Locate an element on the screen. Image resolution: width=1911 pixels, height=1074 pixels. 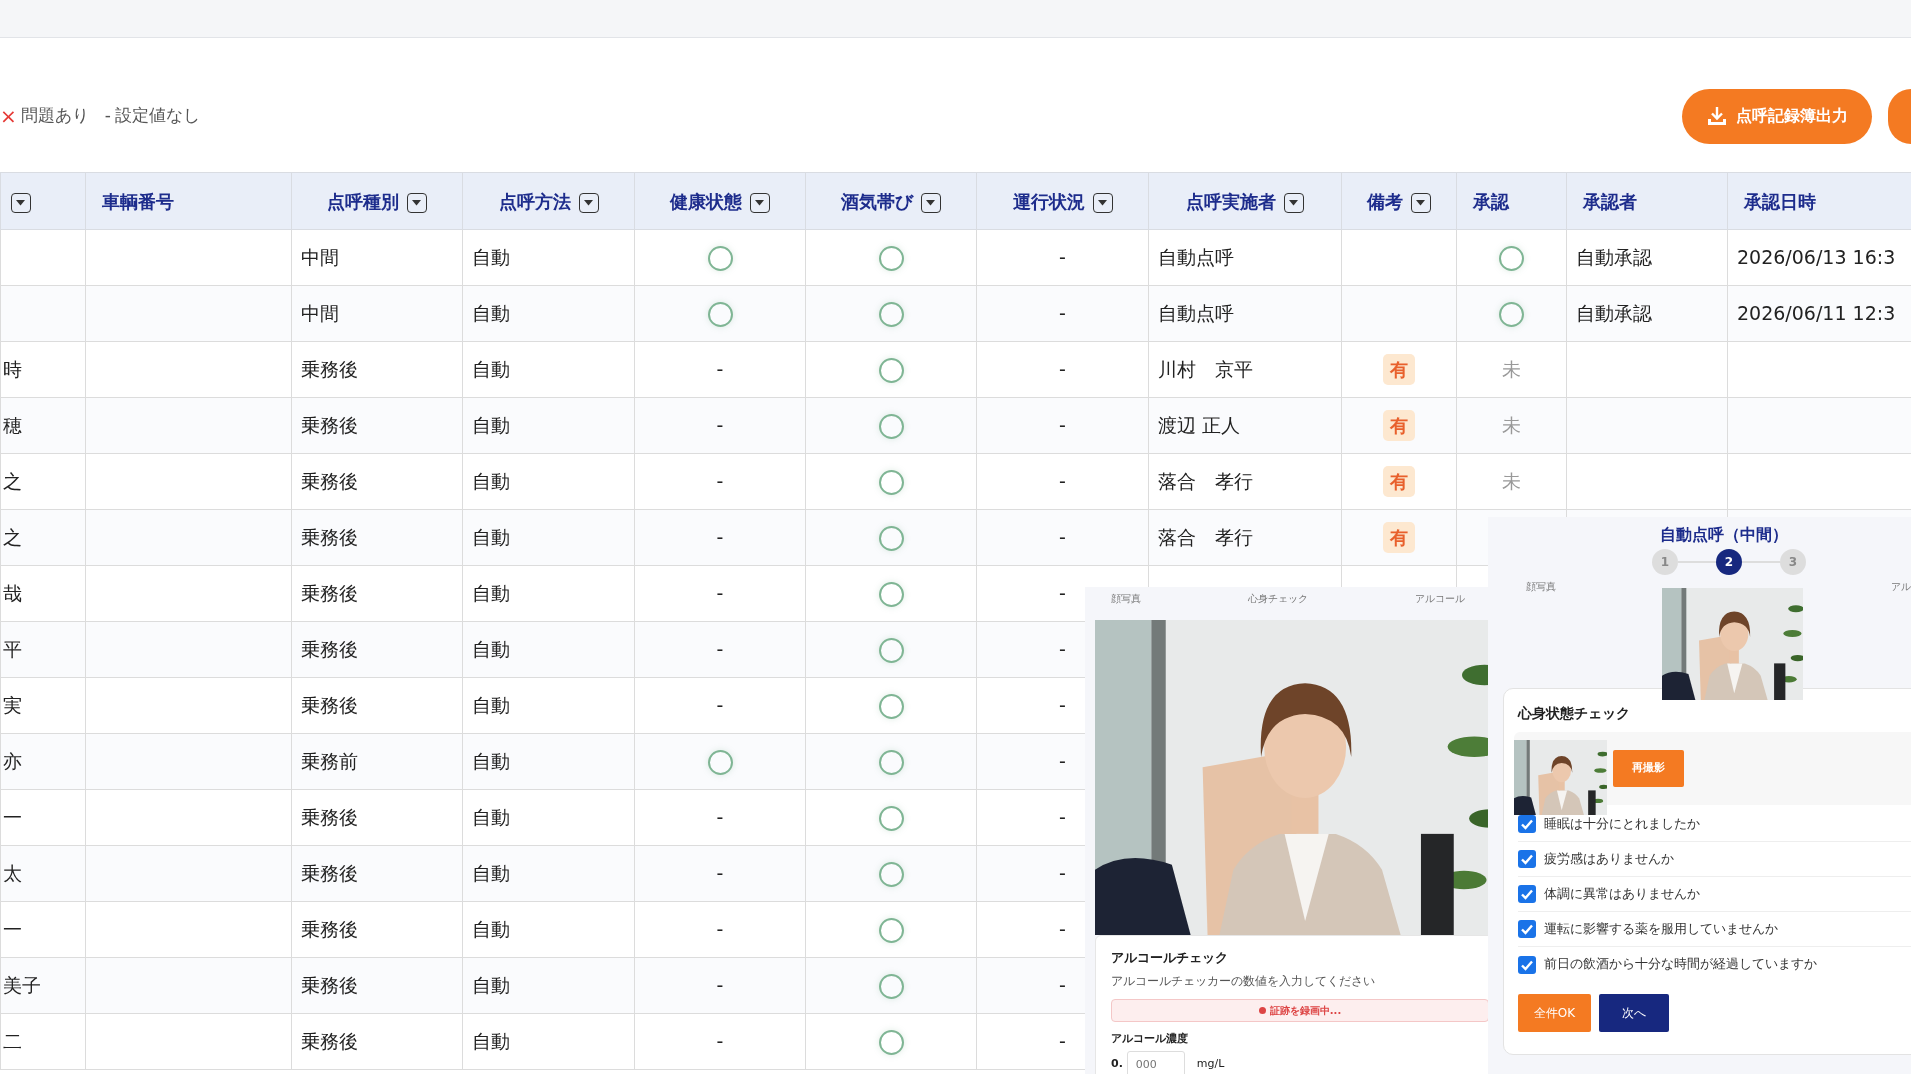
retake-button: 再撮影 is located at coordinates (1648, 768).